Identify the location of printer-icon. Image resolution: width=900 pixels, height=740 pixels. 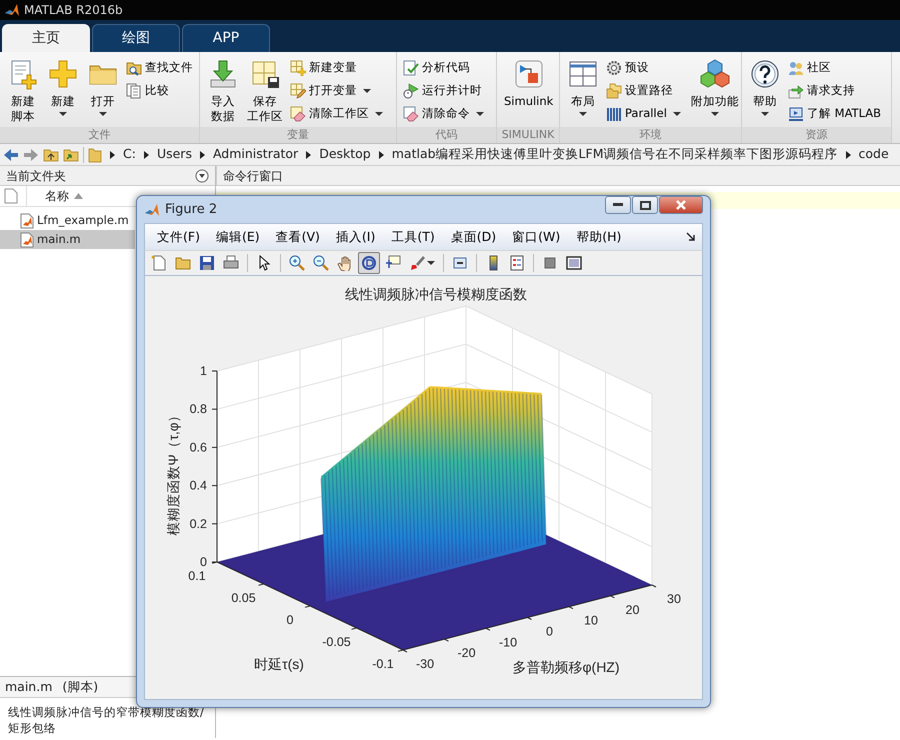
(231, 263).